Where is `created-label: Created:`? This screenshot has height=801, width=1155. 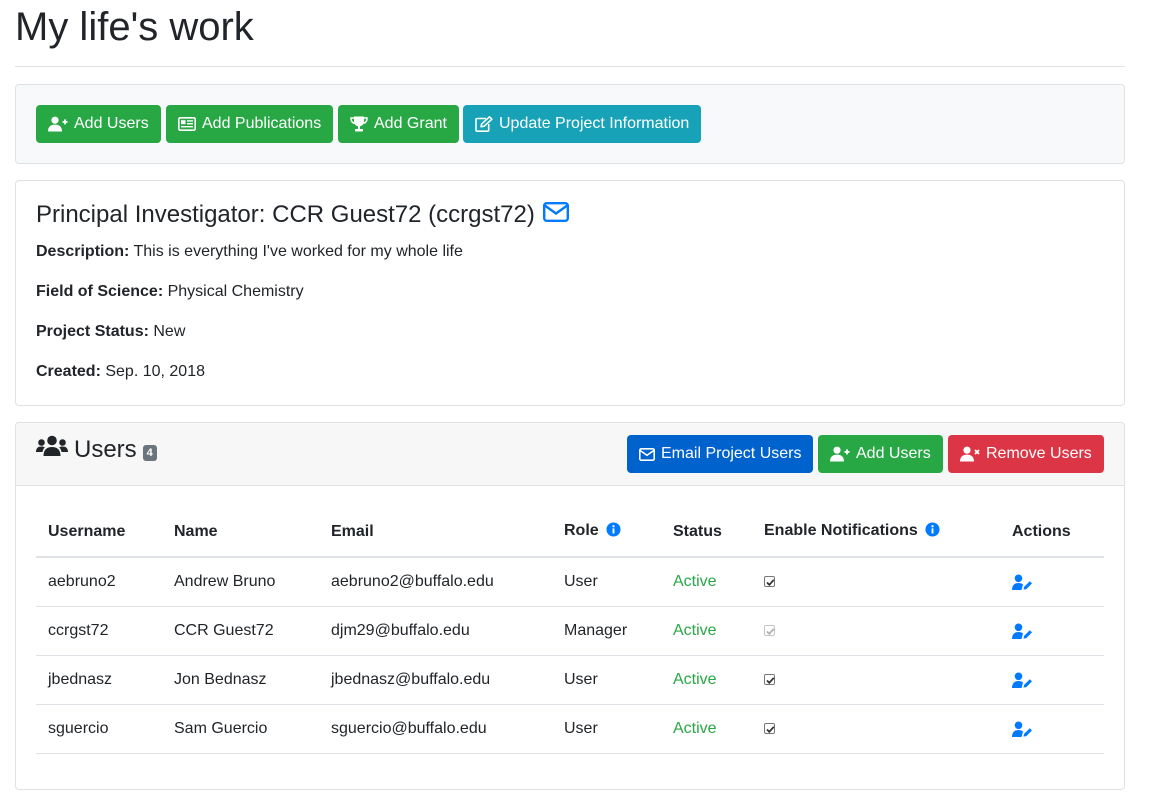 created-label: Created: is located at coordinates (68, 371).